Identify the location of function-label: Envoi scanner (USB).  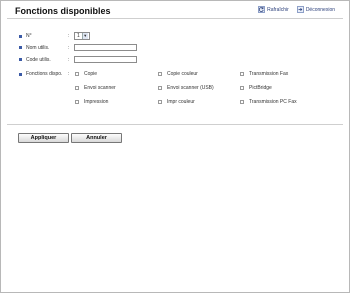
(190, 88).